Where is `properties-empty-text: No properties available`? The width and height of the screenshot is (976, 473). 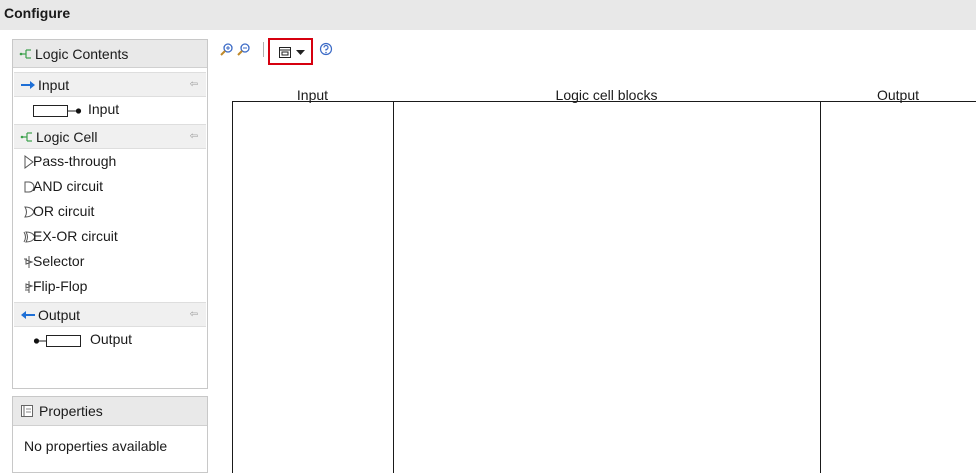
properties-empty-text: No properties available is located at coordinates (96, 446).